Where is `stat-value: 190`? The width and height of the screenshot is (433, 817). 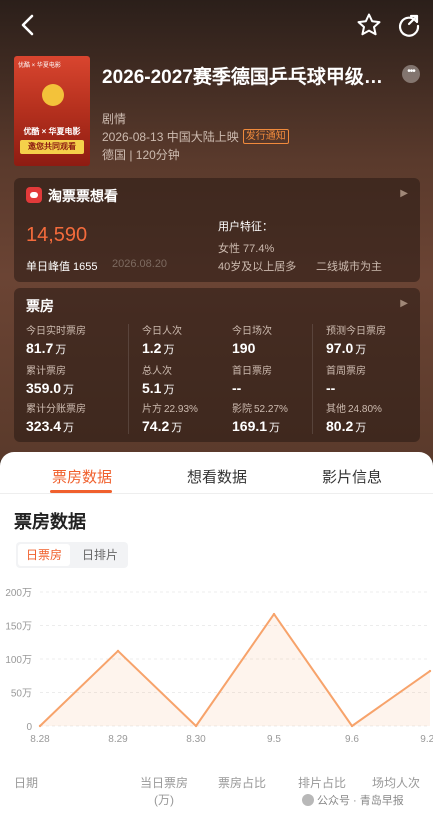
stat-value: 190 is located at coordinates (280, 348).